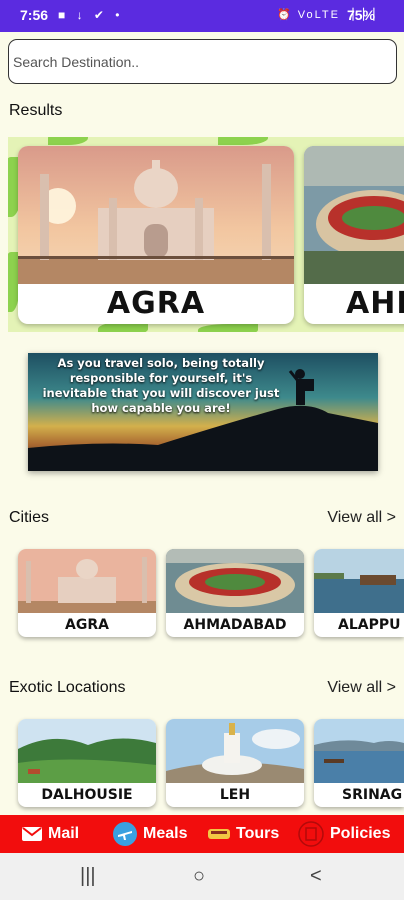 The image size is (404, 900). I want to click on bottom-navigation: Mail Meals Tours Policies, so click(202, 834).